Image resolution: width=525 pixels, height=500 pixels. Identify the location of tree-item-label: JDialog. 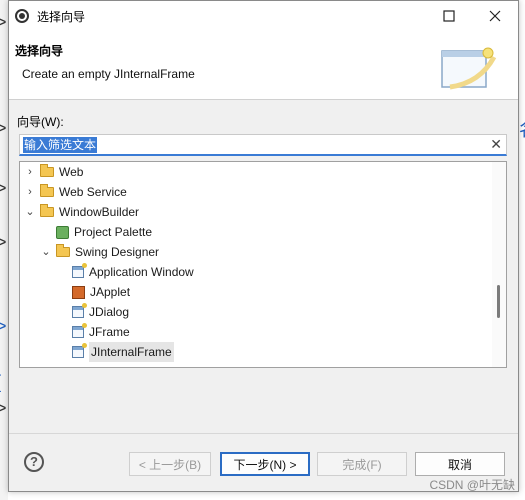
(109, 312).